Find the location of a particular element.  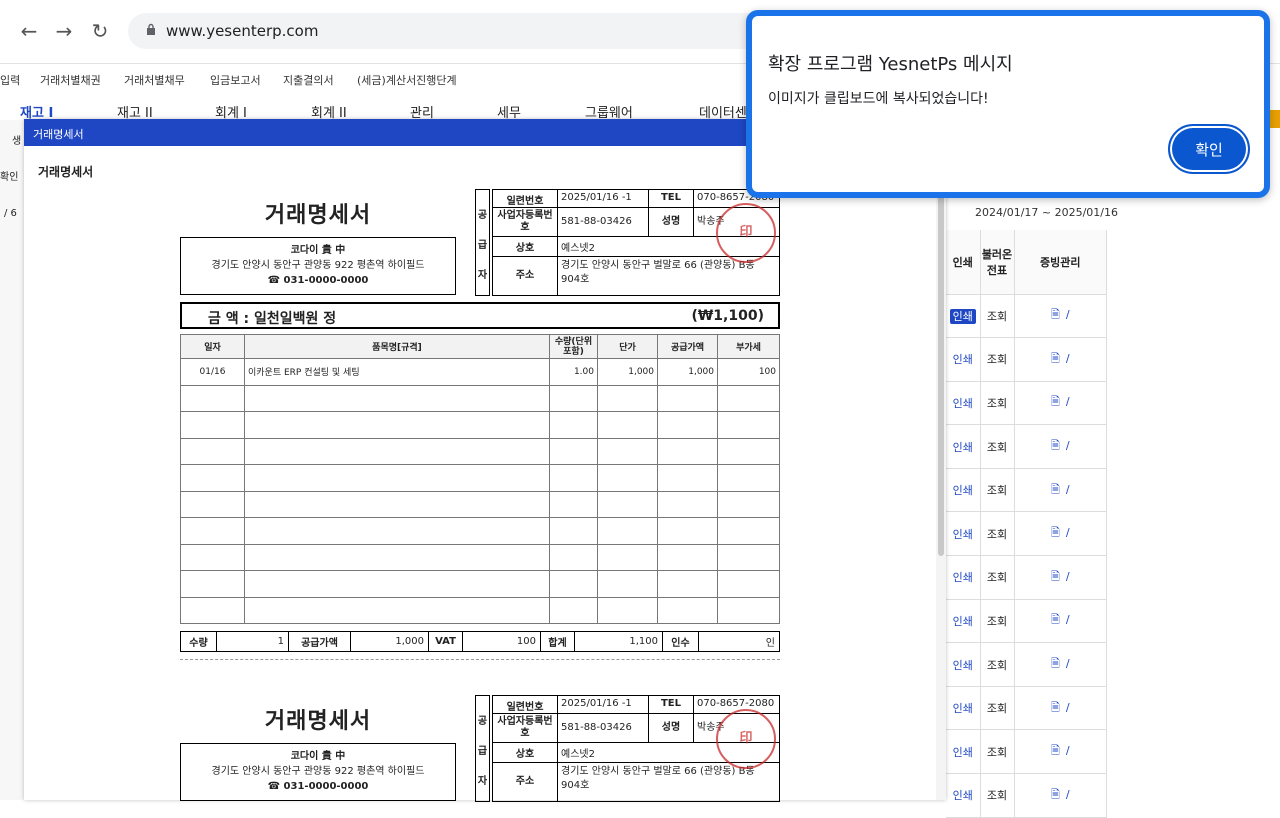

modal-scrollbar is located at coordinates (941, 473).